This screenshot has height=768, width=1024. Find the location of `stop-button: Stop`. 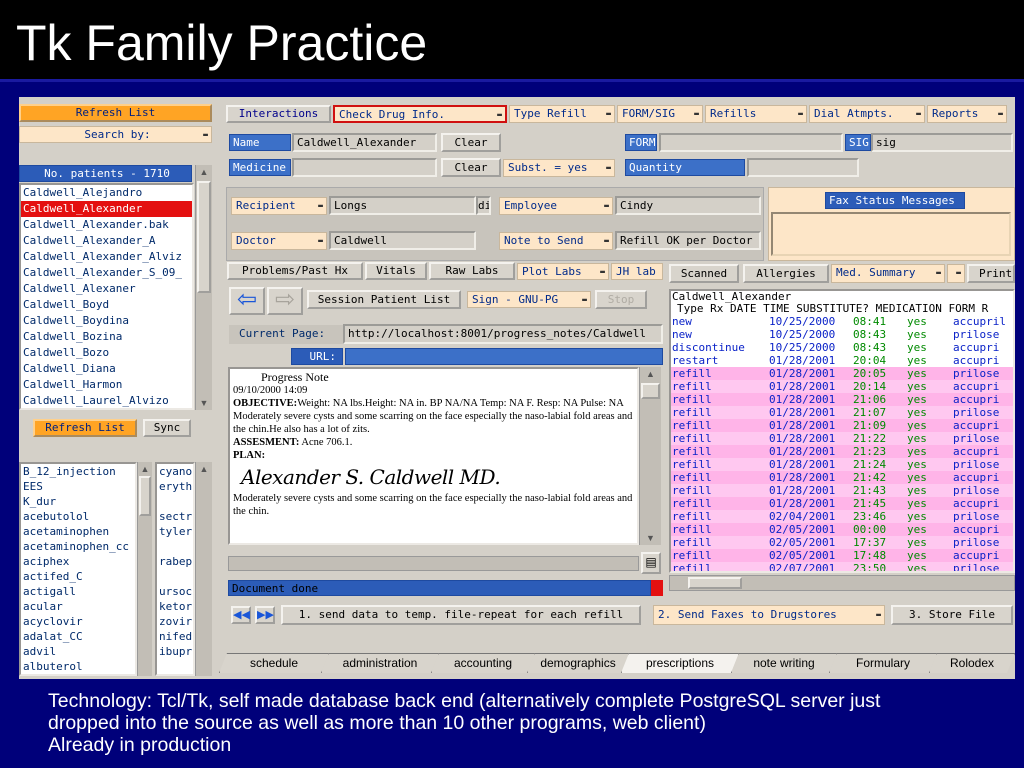

stop-button: Stop is located at coordinates (621, 299).